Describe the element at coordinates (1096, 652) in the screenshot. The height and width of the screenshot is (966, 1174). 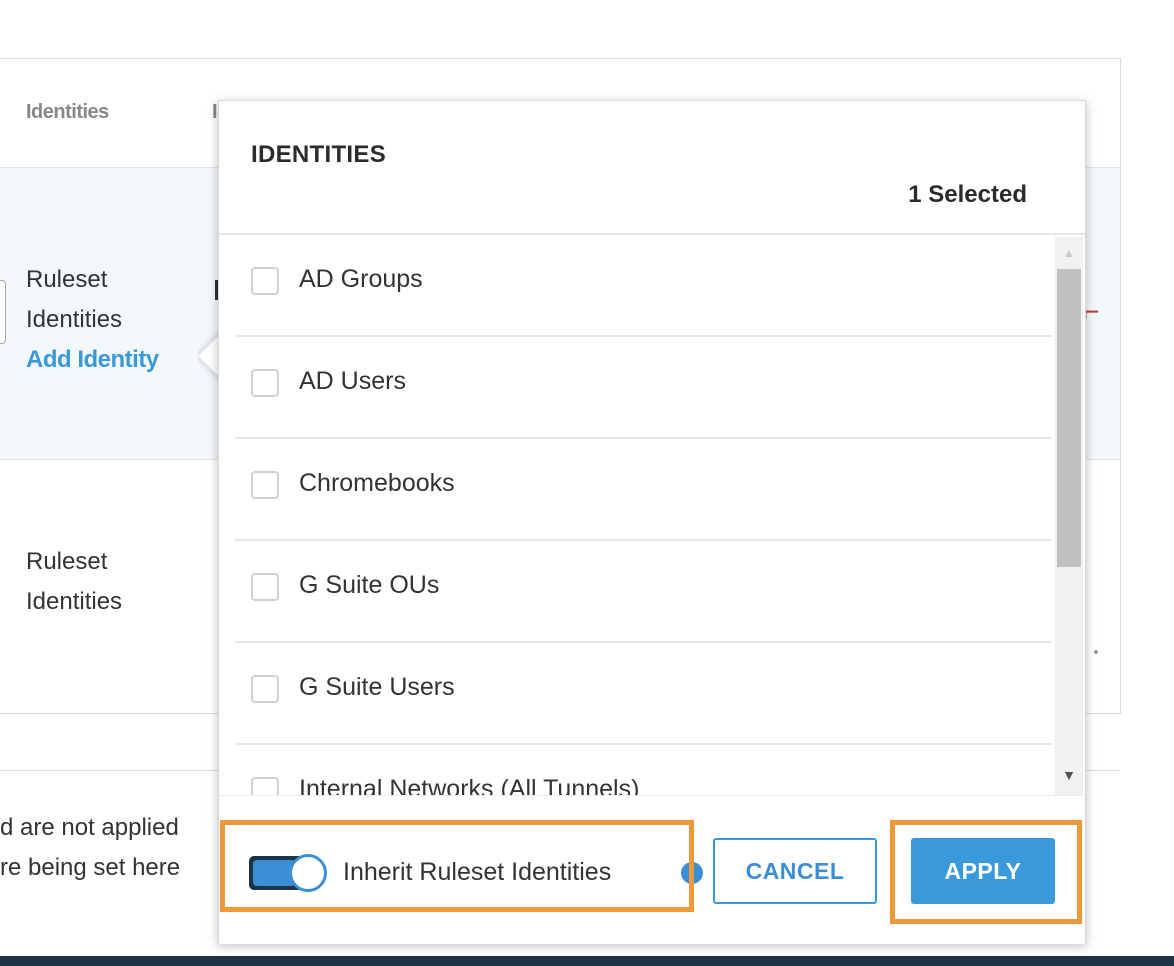
I see `more-dot-icon` at that location.